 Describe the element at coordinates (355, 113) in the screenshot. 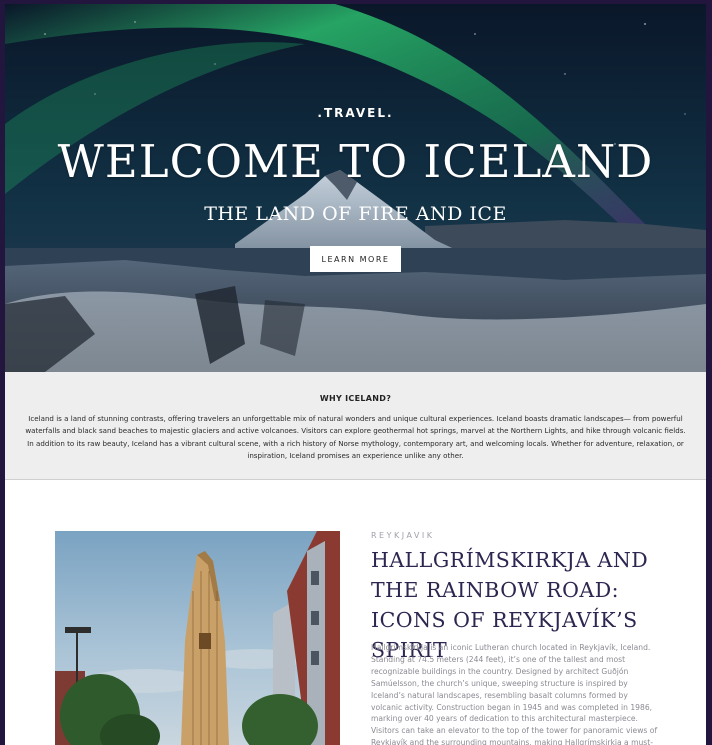

I see `hero-kicker: .TRAVEL.` at that location.